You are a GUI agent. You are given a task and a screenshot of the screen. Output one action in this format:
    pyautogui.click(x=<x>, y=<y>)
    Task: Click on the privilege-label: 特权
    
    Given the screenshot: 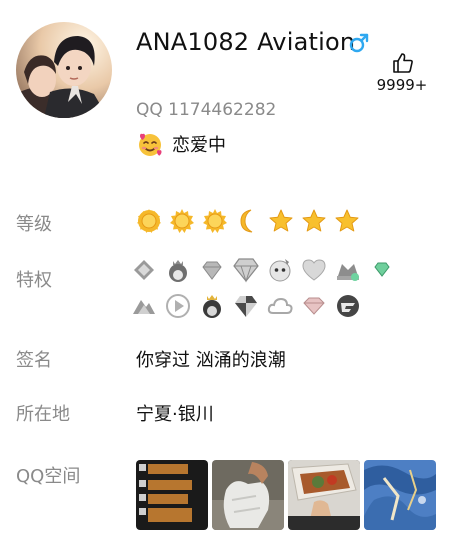 What is the action you would take?
    pyautogui.click(x=34, y=280)
    